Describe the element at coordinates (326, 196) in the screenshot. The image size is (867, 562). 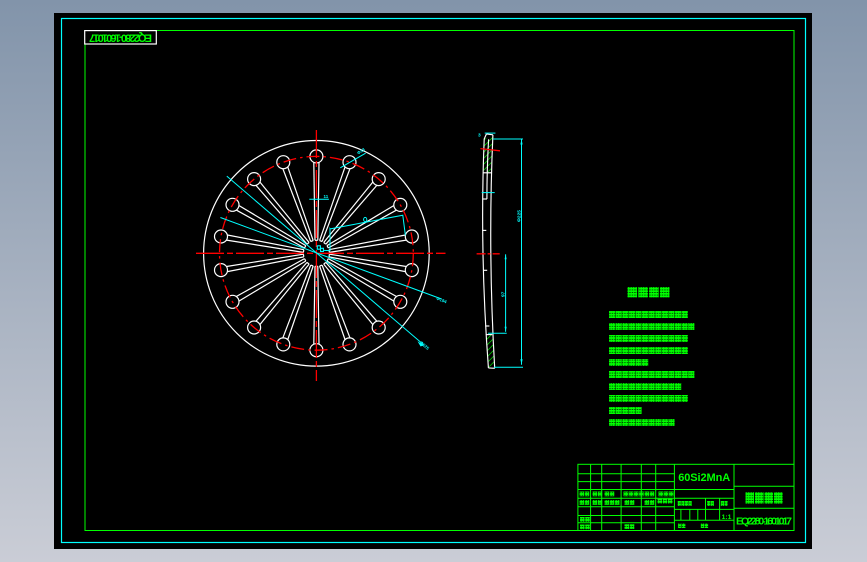
I see `svg-text: 11` at that location.